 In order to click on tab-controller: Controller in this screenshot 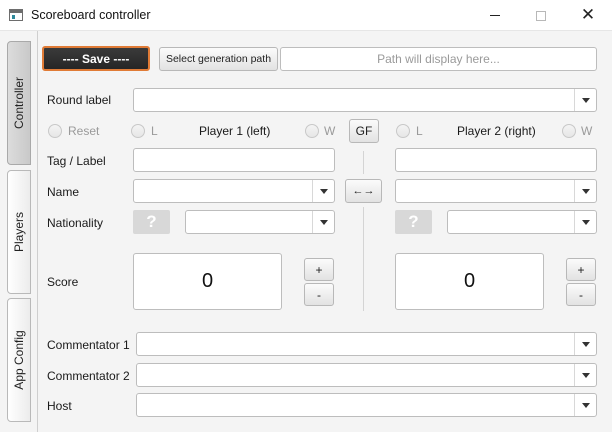, I will do `click(19, 103)`.